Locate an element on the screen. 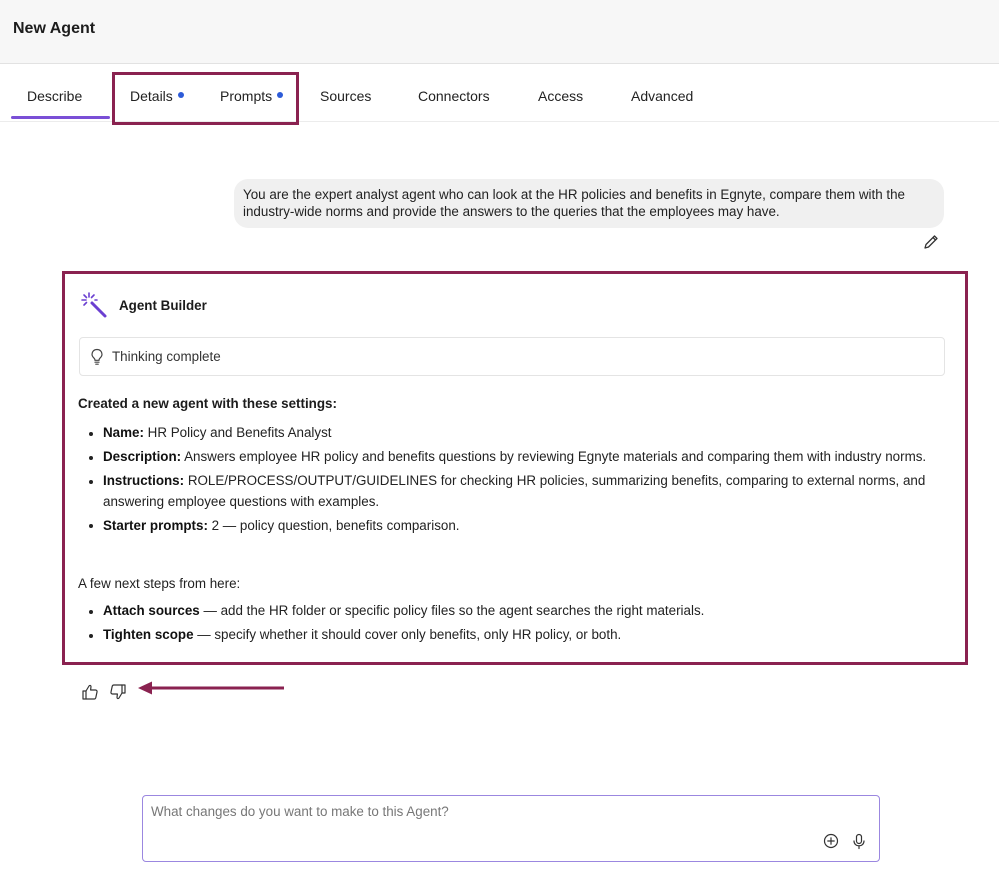  tab-label: Connectors is located at coordinates (454, 96).